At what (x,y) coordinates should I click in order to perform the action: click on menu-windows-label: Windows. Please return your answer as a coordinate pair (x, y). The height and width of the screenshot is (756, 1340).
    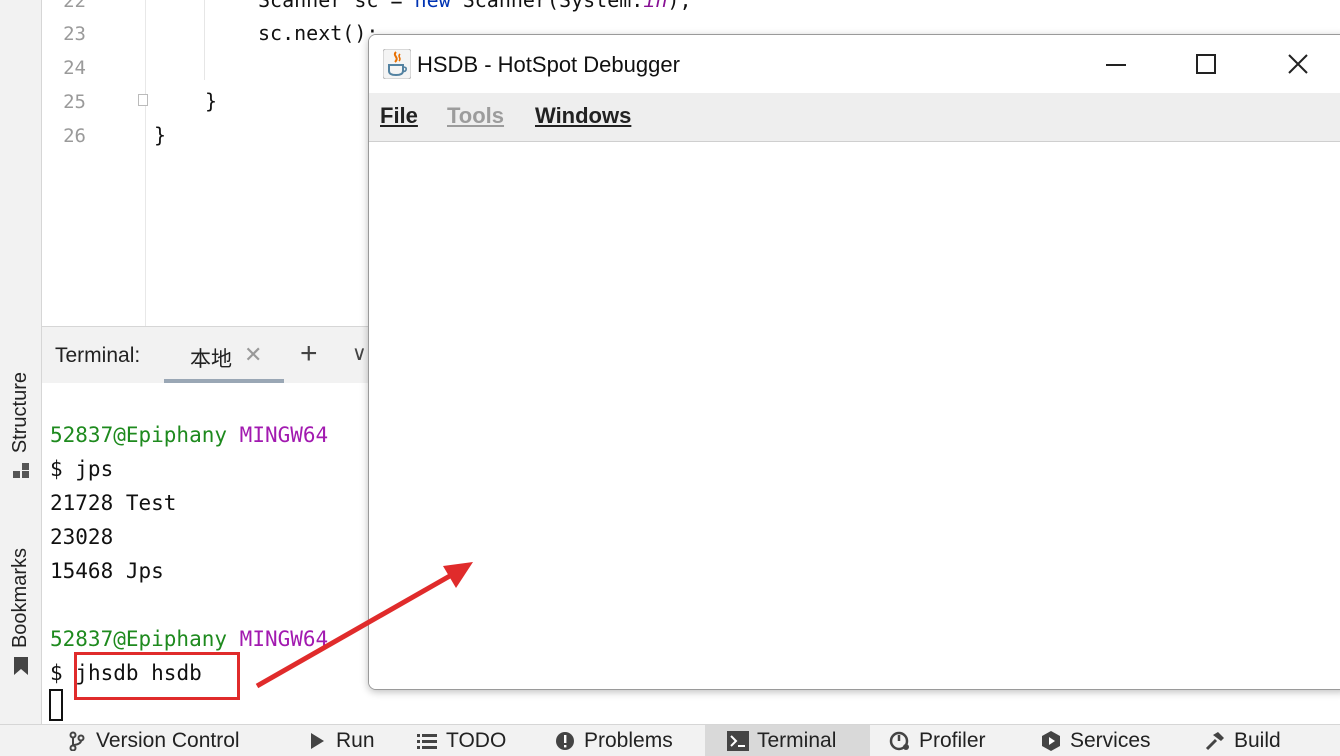
    Looking at the image, I should click on (583, 115).